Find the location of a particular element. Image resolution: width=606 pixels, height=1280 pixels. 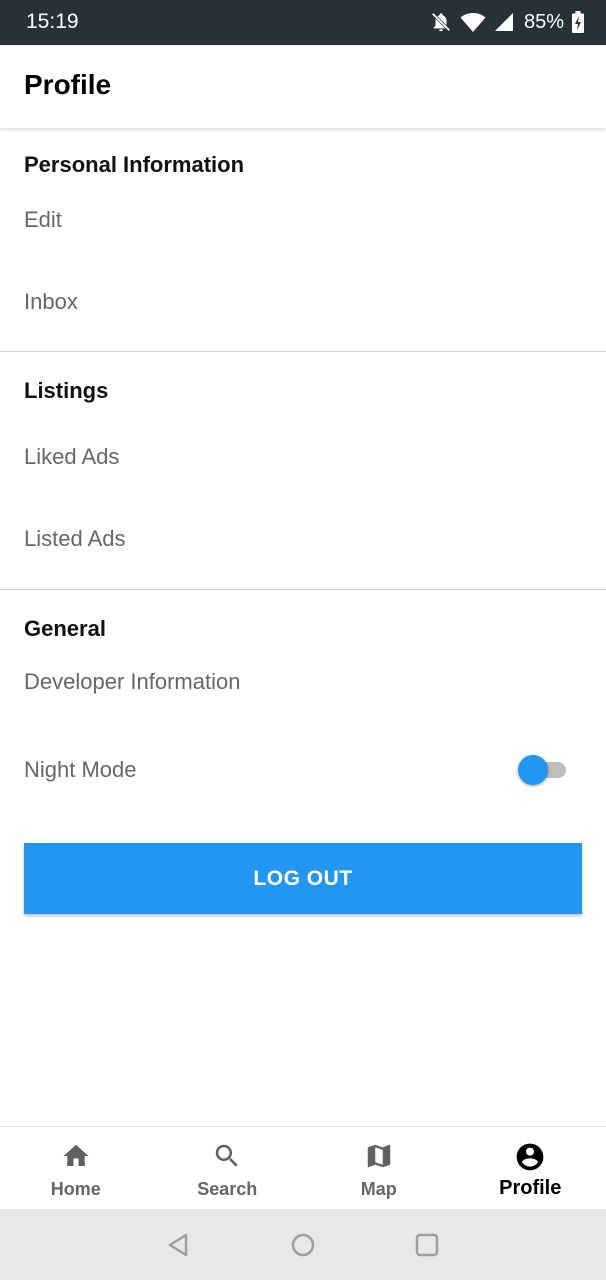

logout-button: LOG OUT is located at coordinates (303, 878).